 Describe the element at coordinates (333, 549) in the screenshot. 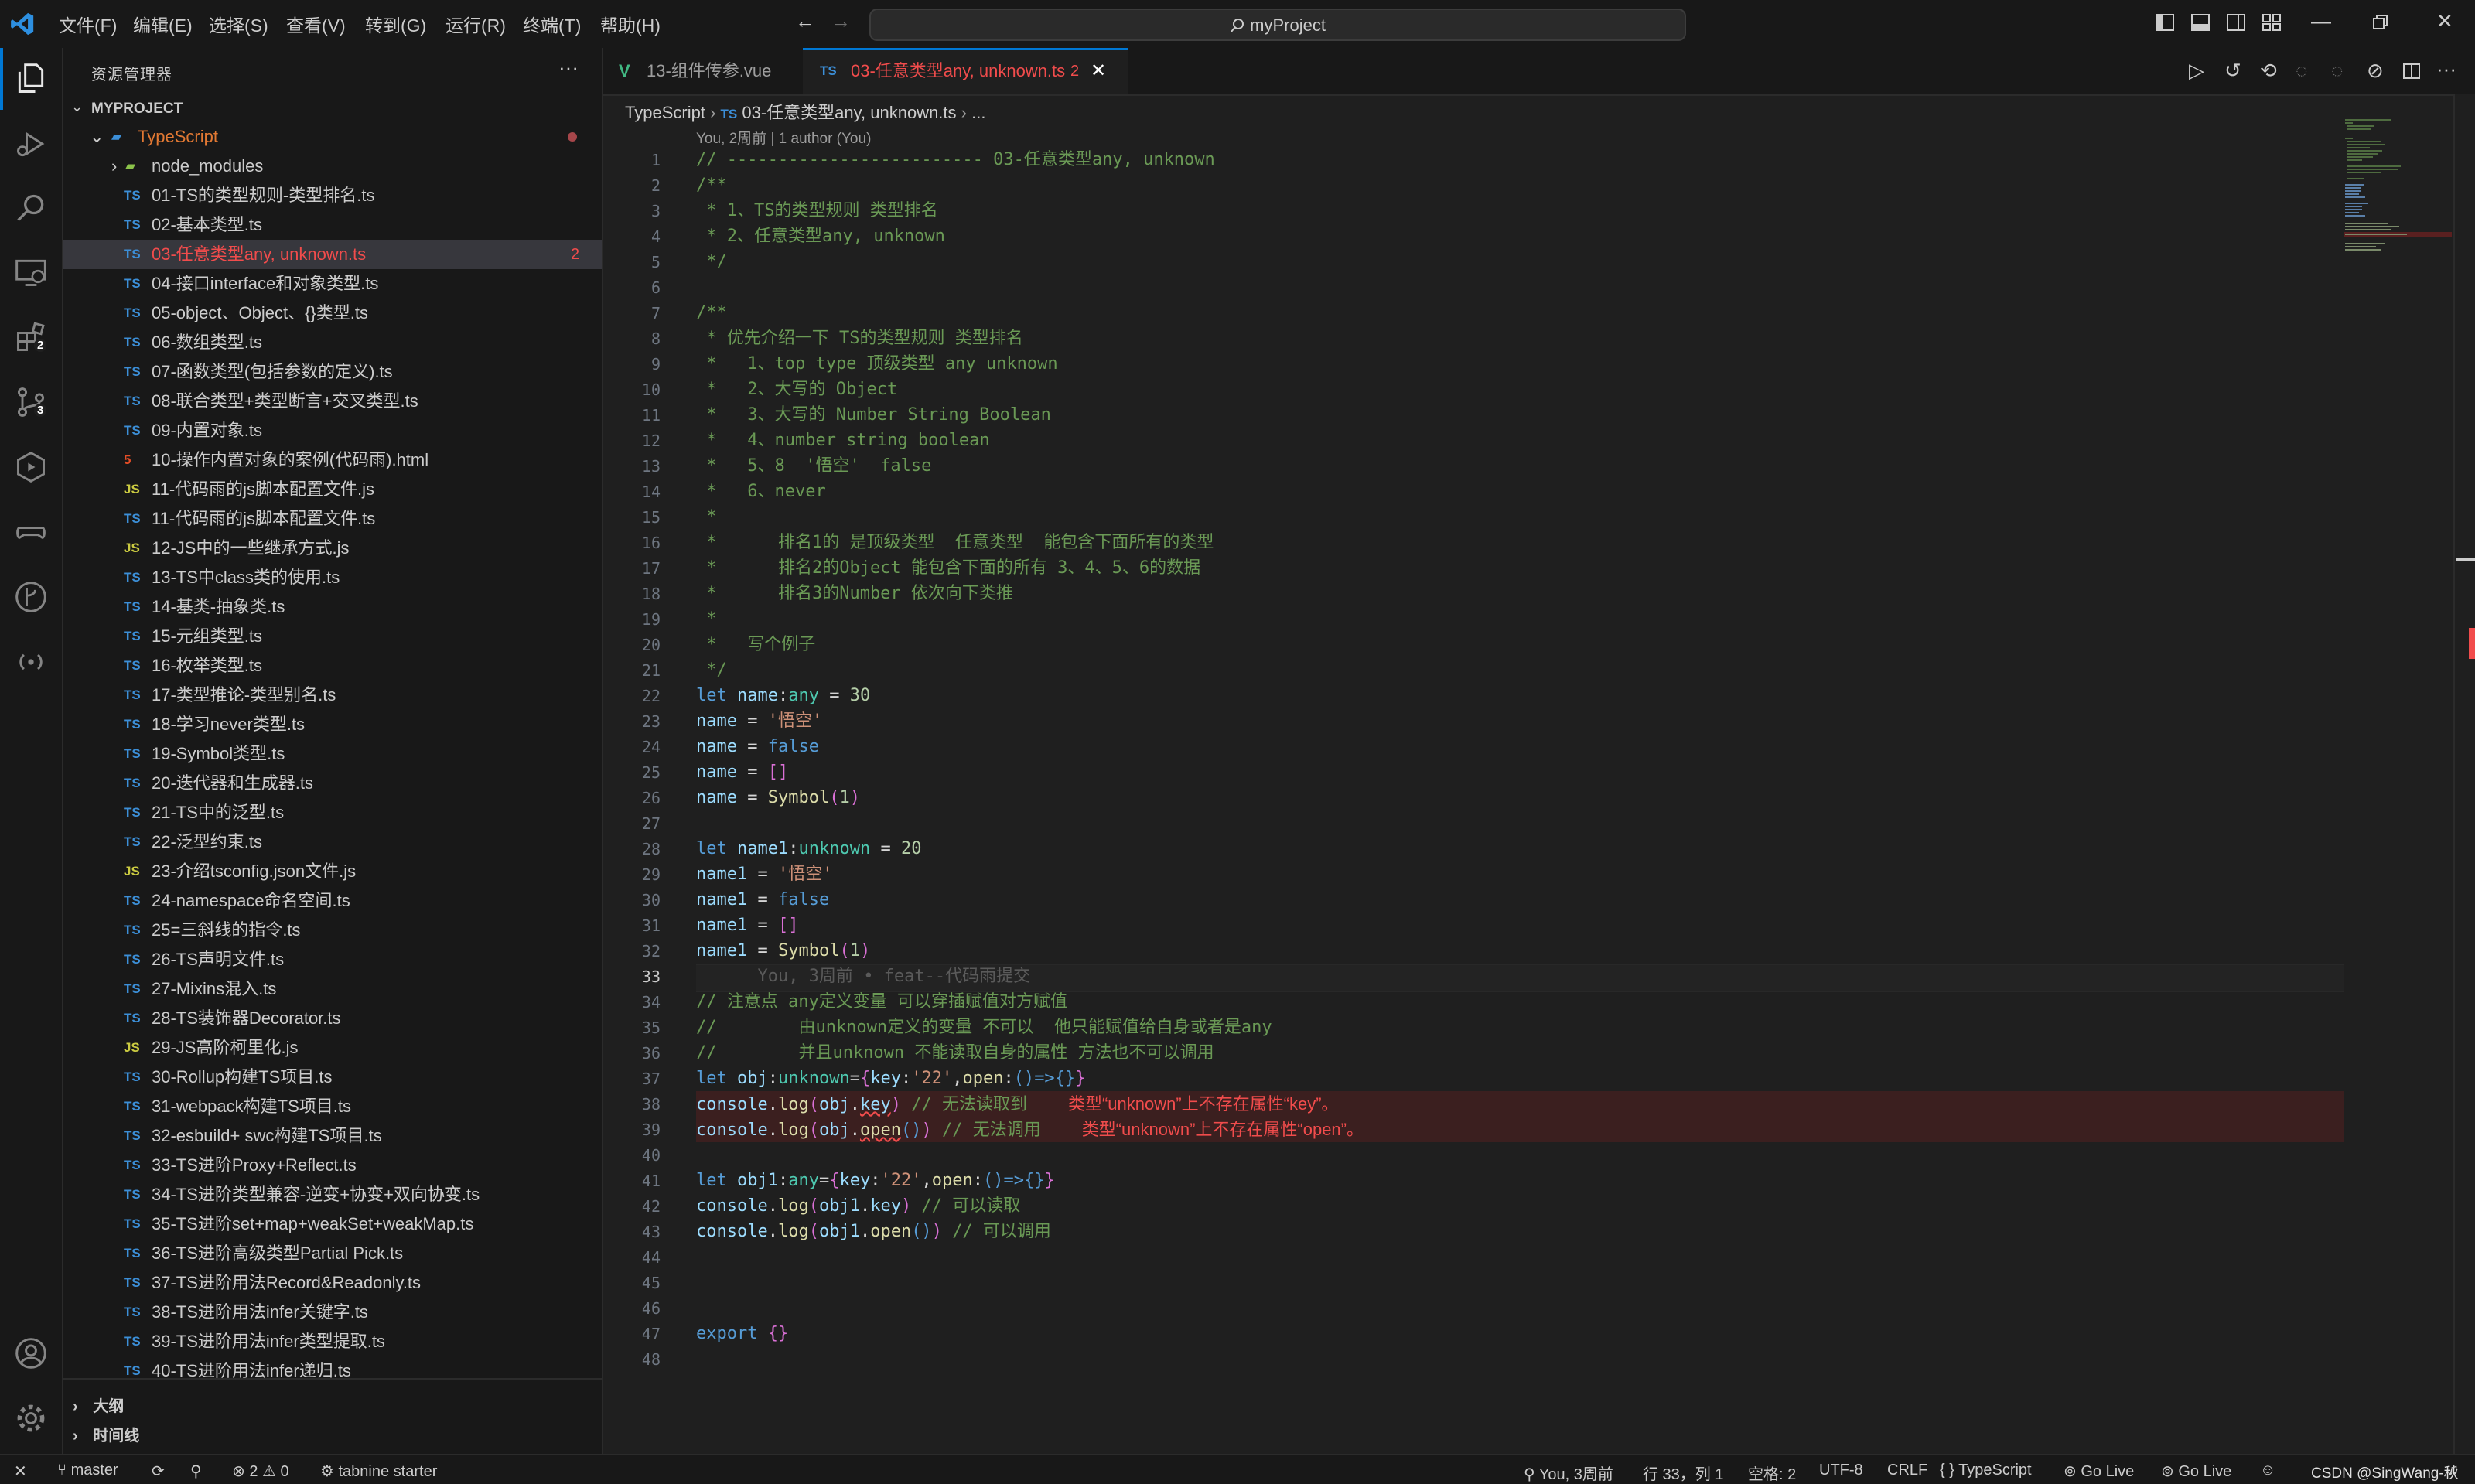

I see `tree-file: JS 12-JS中的一些继承方式.js` at that location.